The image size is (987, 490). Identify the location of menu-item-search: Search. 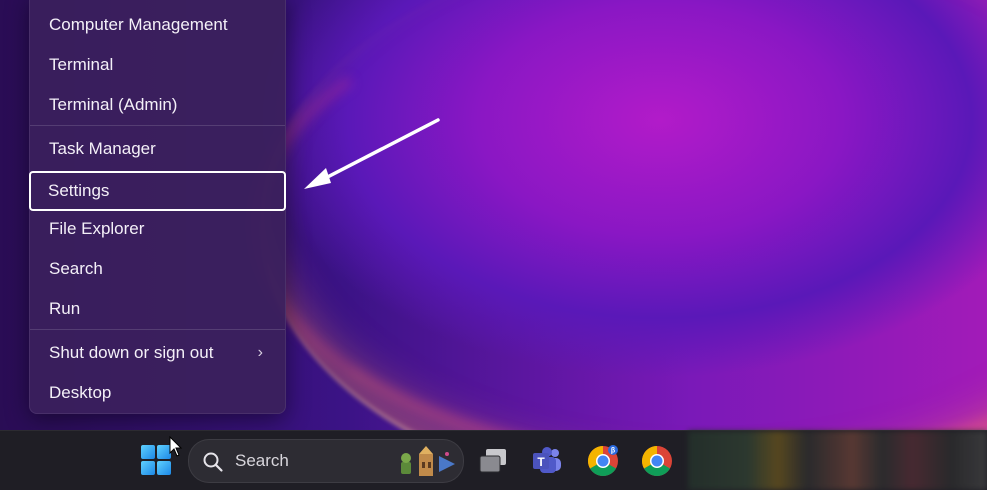
(157, 269).